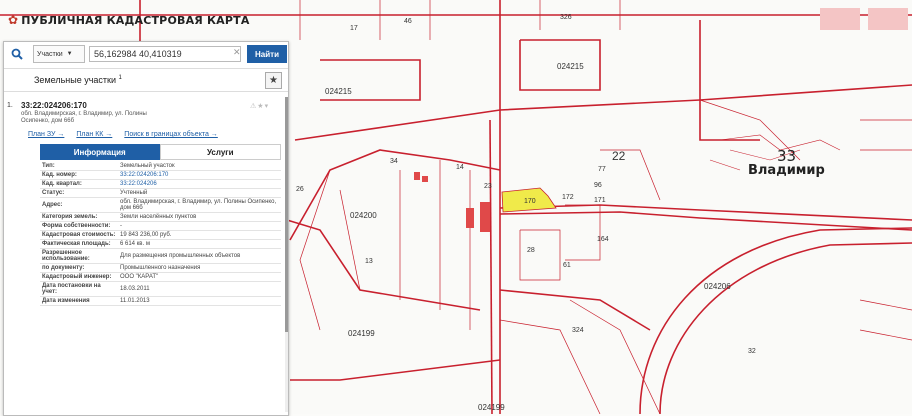 The width and height of the screenshot is (912, 416). I want to click on map-label: 170, so click(530, 201).